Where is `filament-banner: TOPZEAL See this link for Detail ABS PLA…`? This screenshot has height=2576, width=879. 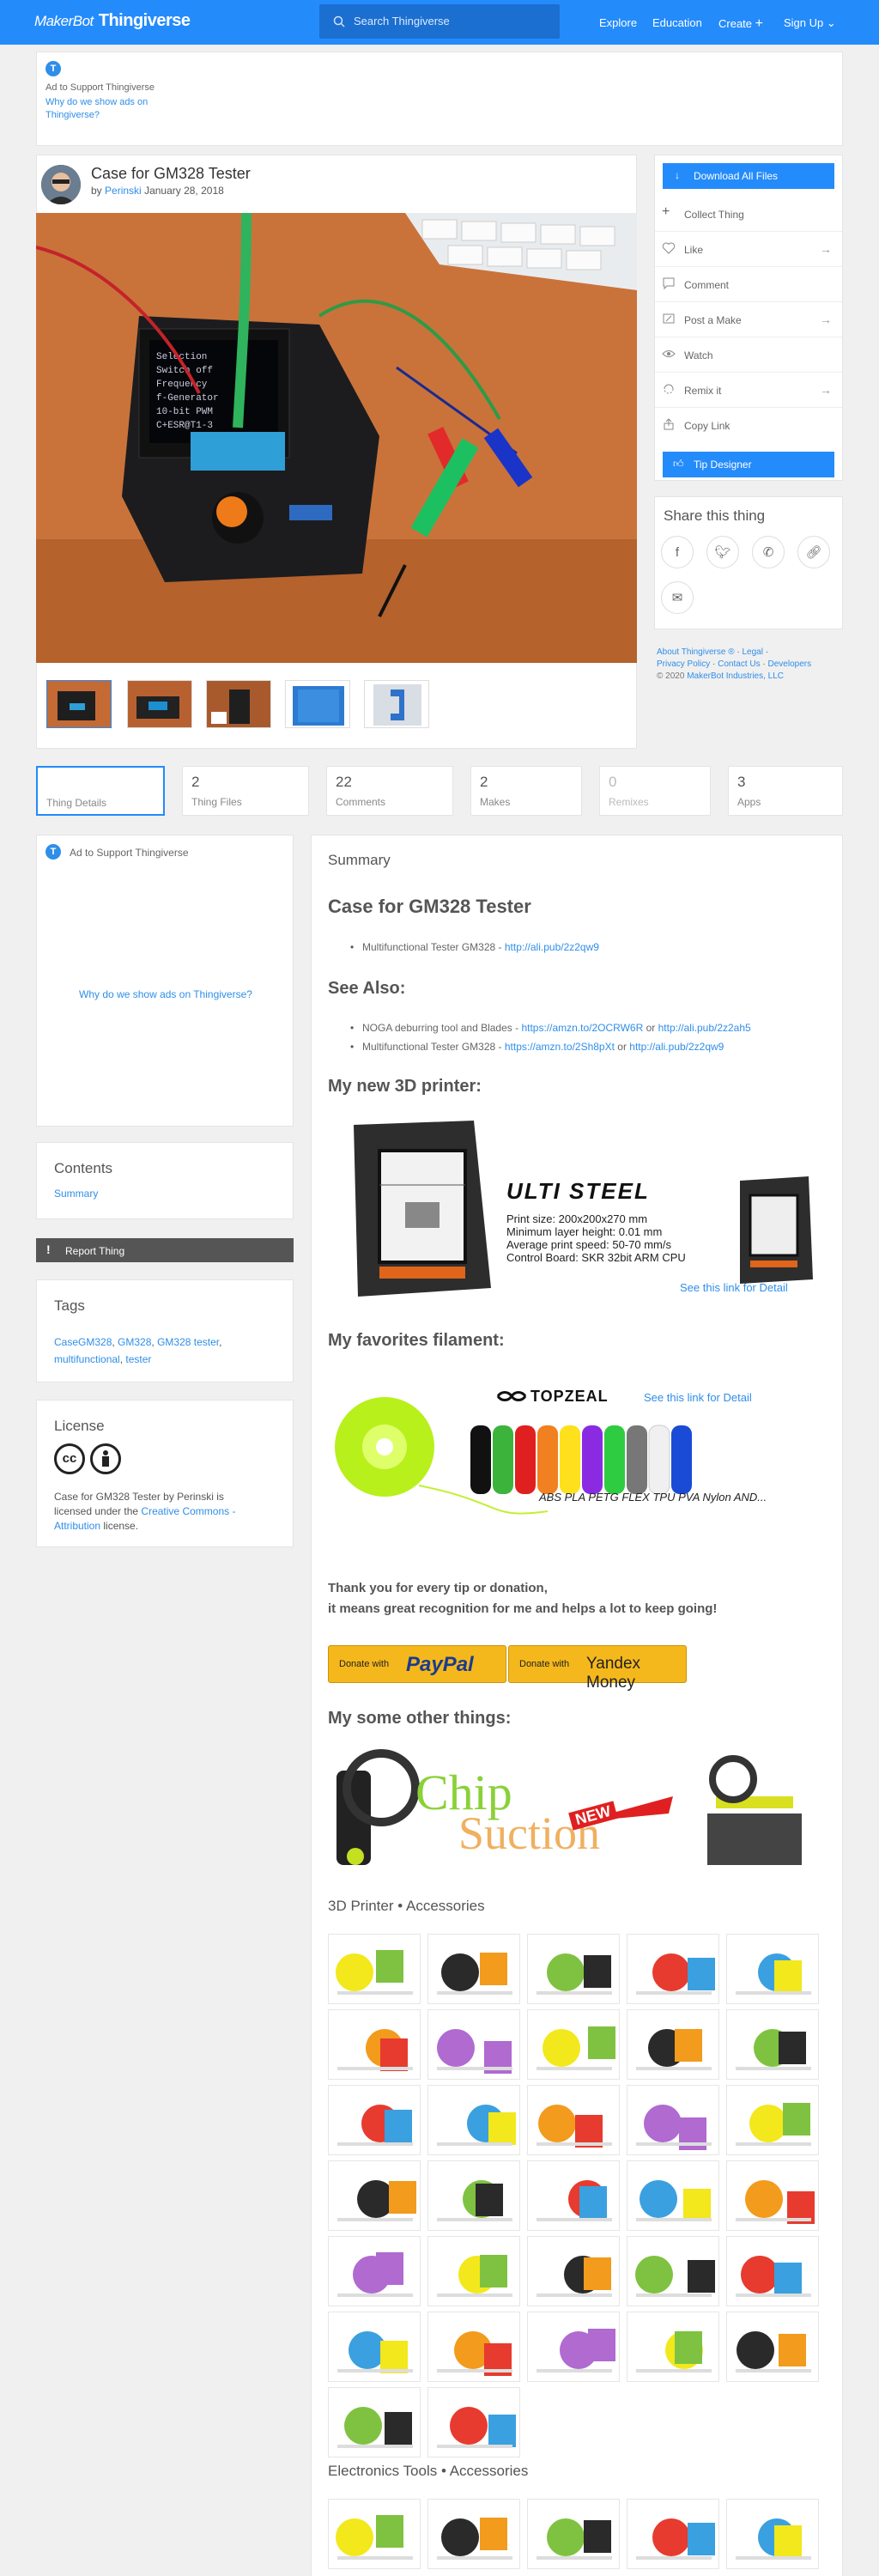
filament-banner: TOPZEAL See this link for Detail ABS PLA… is located at coordinates (573, 1447).